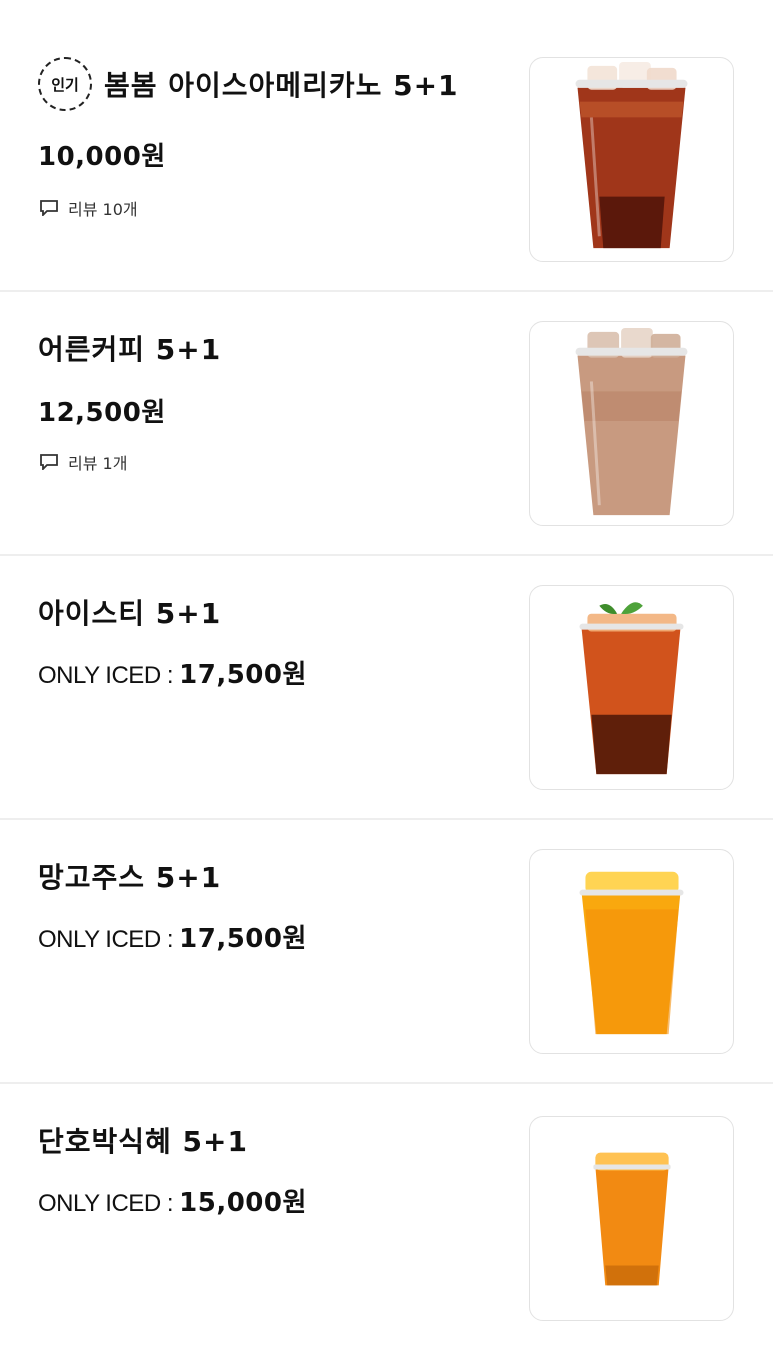 Image resolution: width=773 pixels, height=1348 pixels. Describe the element at coordinates (130, 877) in the screenshot. I see `item-name: 망고주스 5+1` at that location.